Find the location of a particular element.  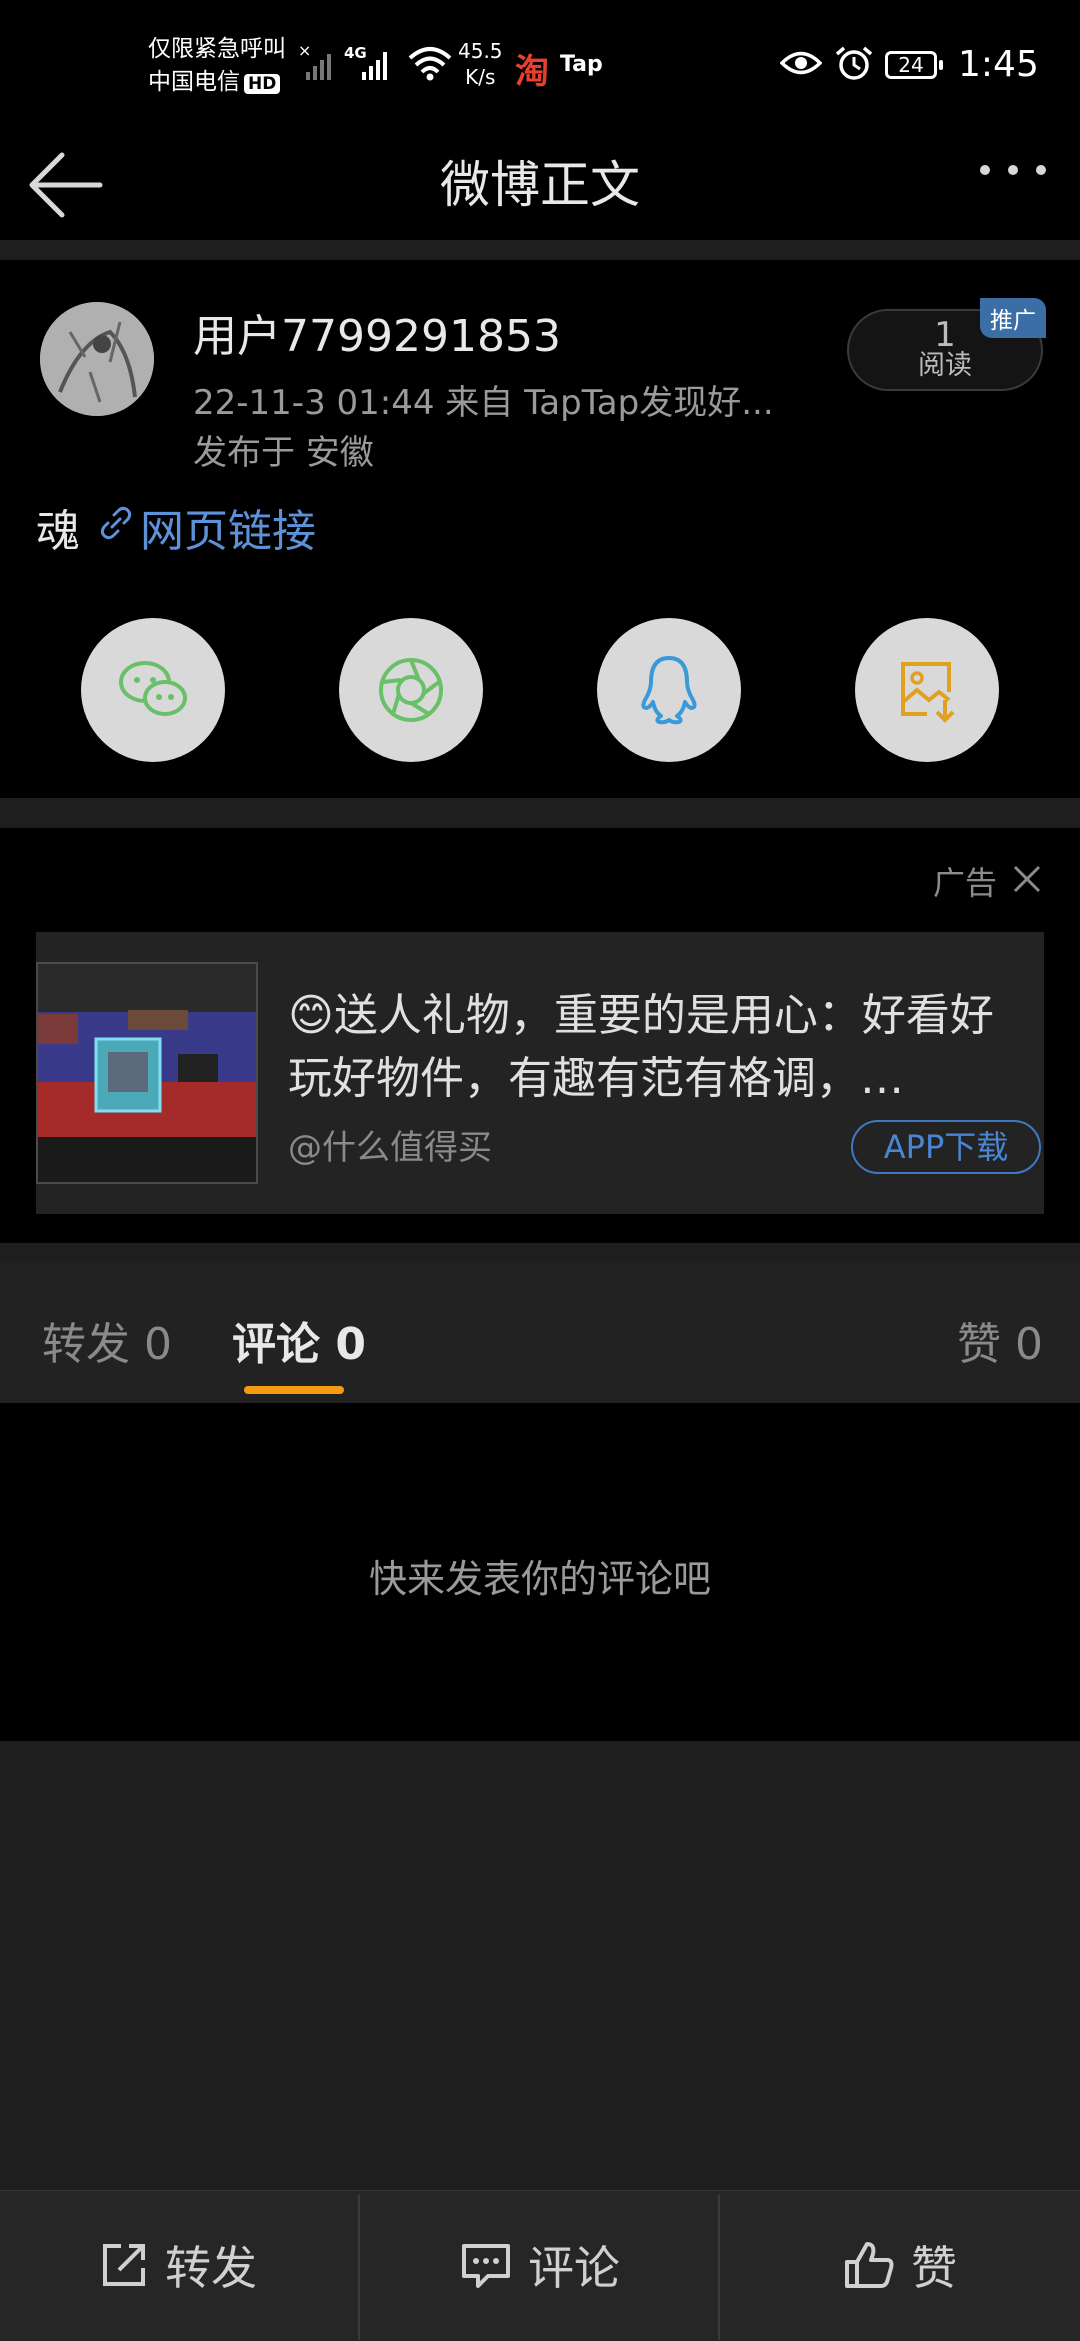

qq-icon is located at coordinates (669, 690).